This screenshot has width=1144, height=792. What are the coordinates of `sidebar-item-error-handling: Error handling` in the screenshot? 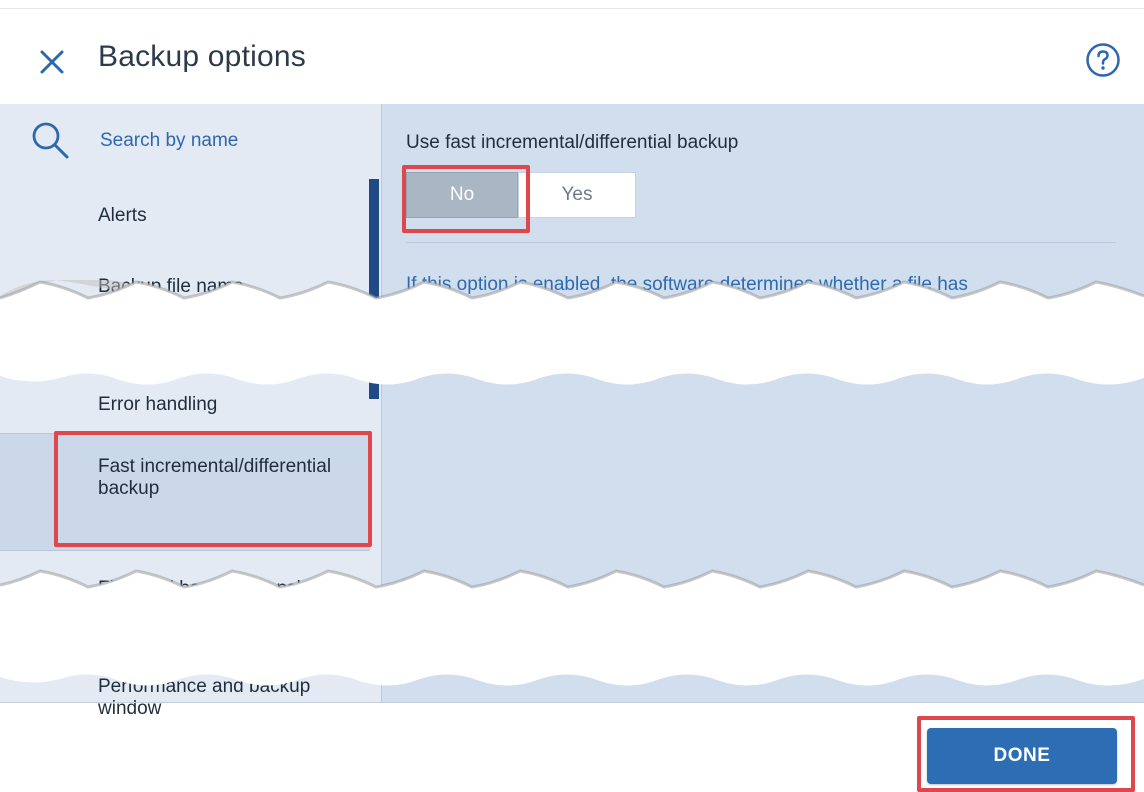 It's located at (185, 406).